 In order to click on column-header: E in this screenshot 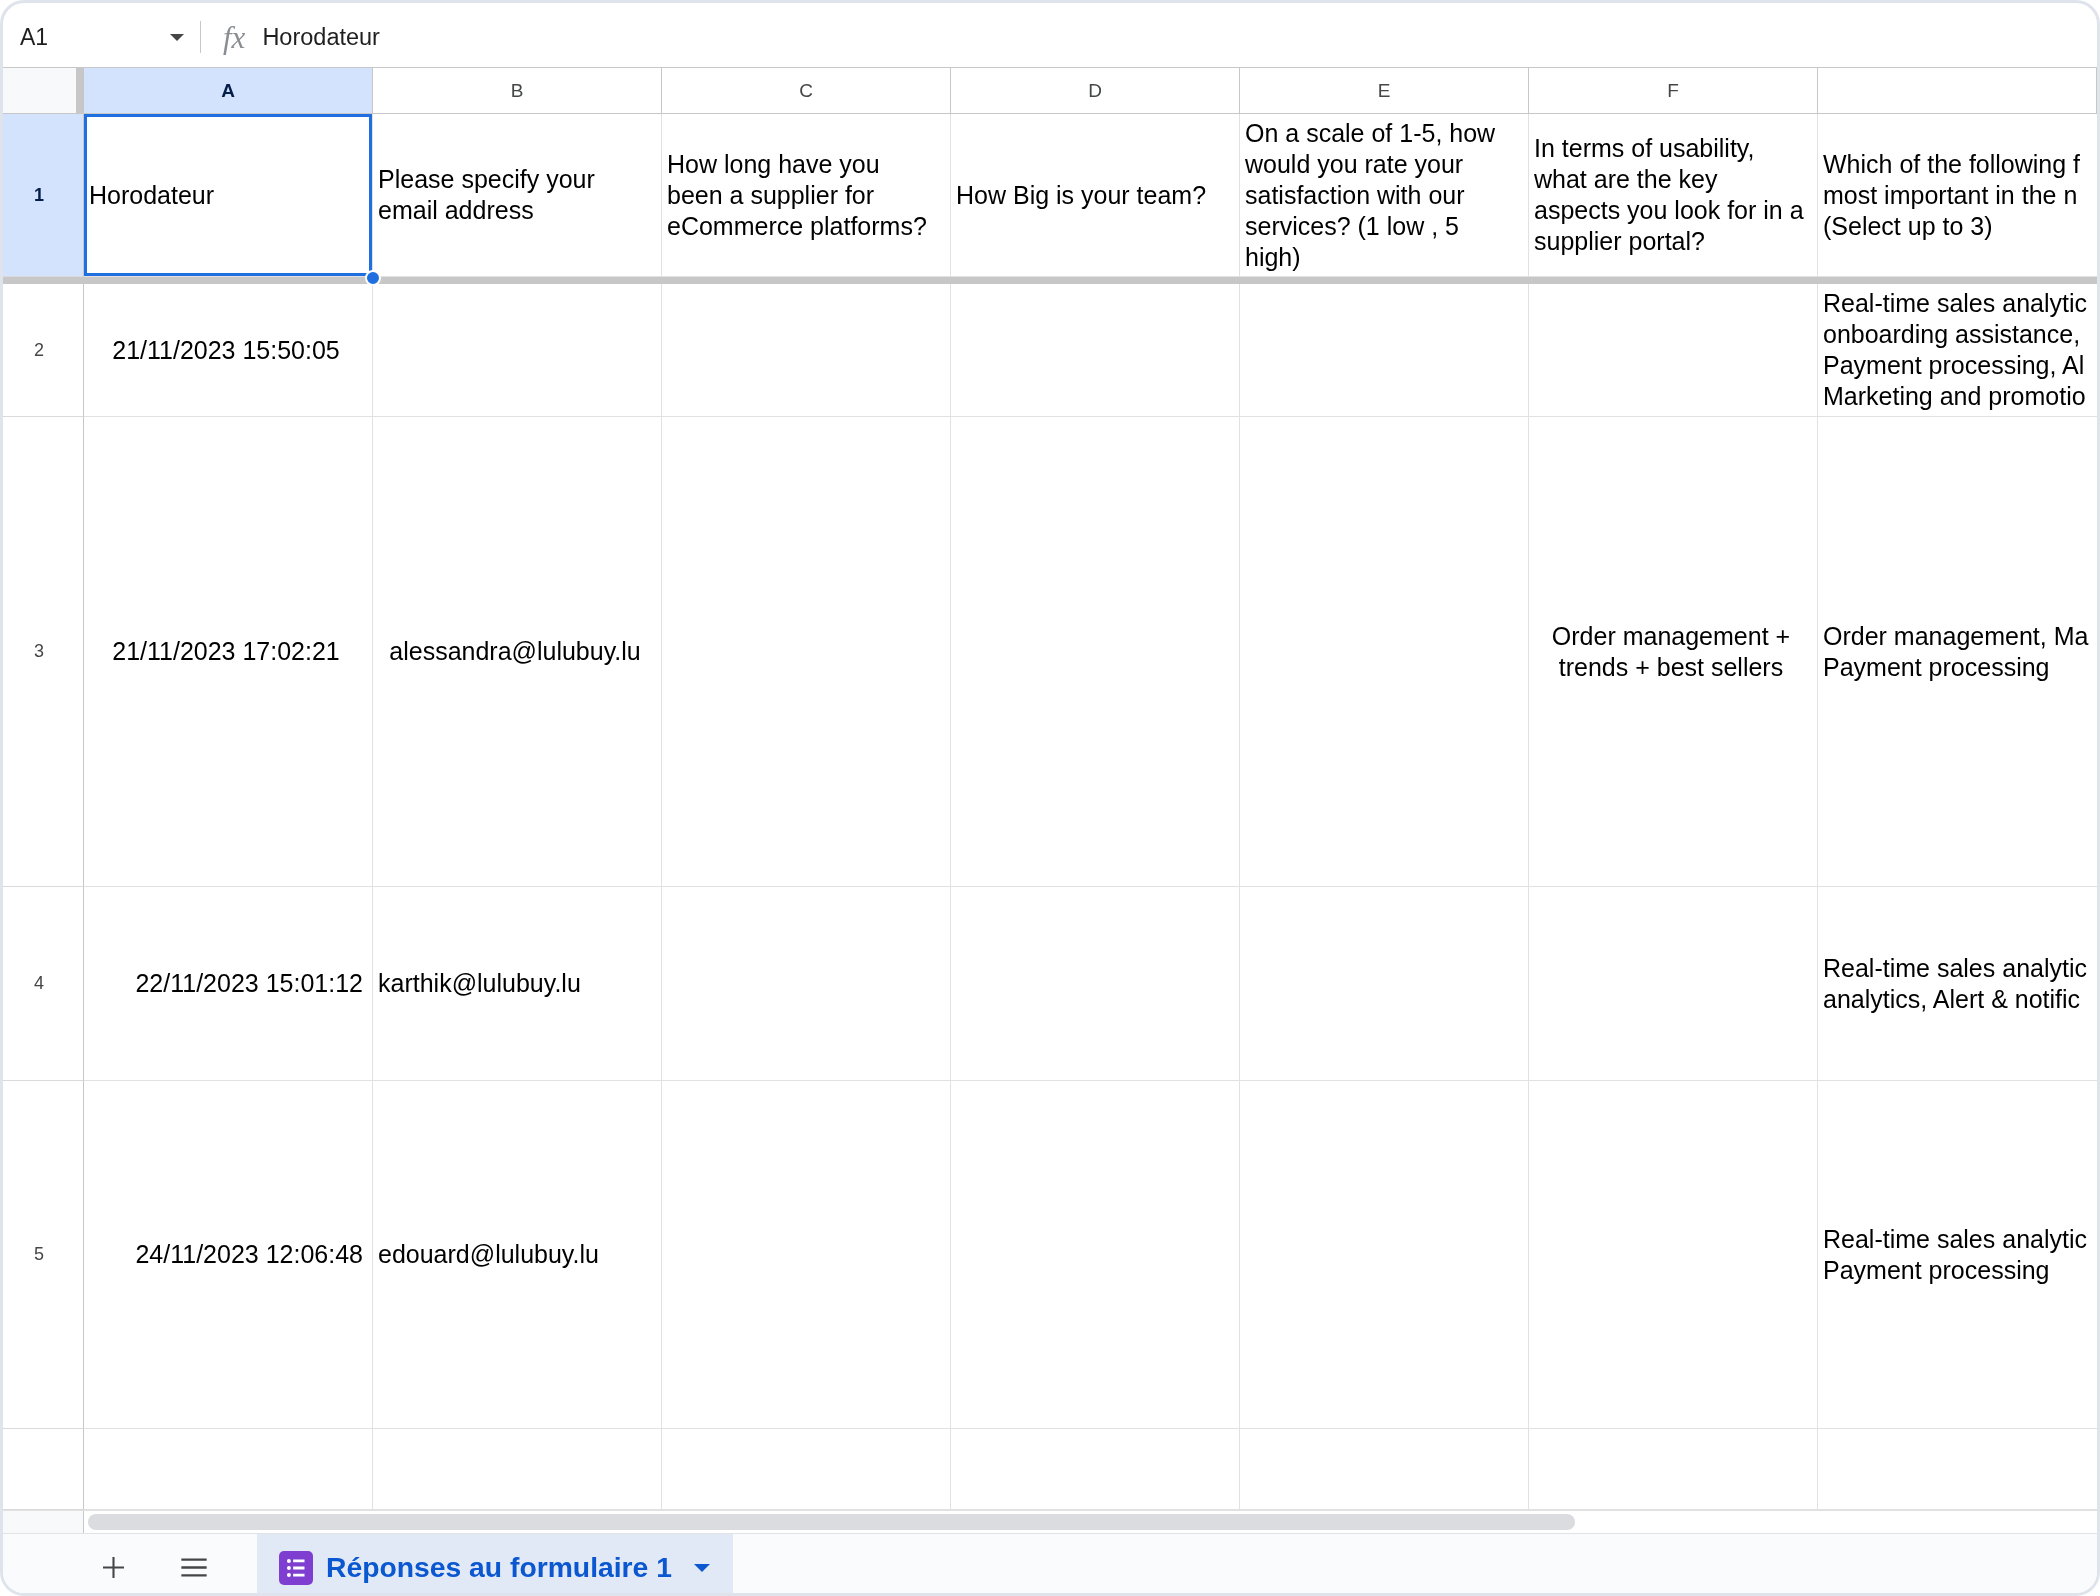, I will do `click(1384, 91)`.